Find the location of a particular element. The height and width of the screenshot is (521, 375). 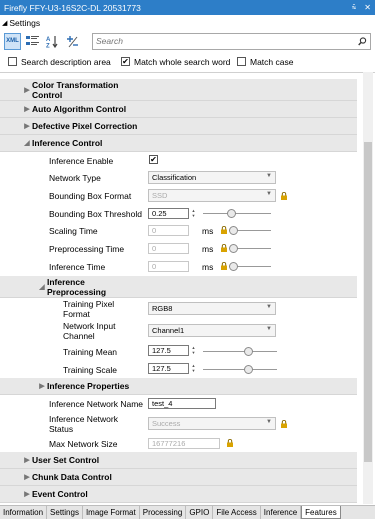

category-list-icon is located at coordinates (32, 40).